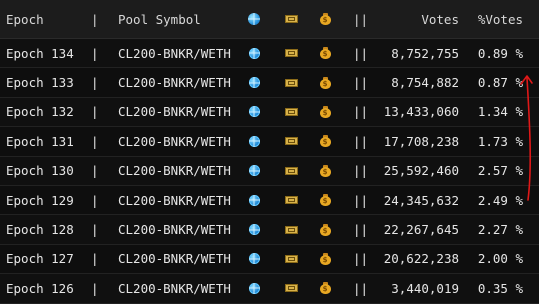 This screenshot has width=539, height=304. Describe the element at coordinates (500, 53) in the screenshot. I see `pct-votes-cell: 0.89 %` at that location.